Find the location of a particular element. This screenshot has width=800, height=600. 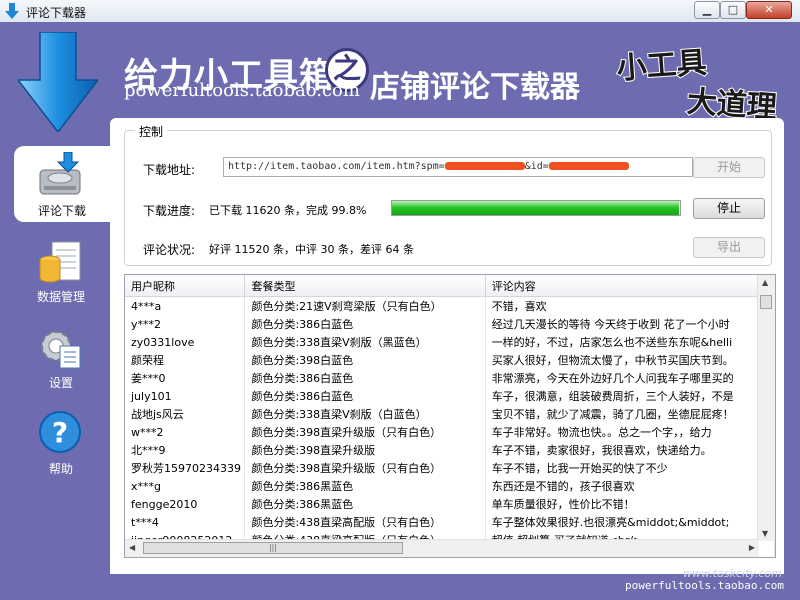

sidebar-item-comment-download: 评论下载 is located at coordinates (62, 184).